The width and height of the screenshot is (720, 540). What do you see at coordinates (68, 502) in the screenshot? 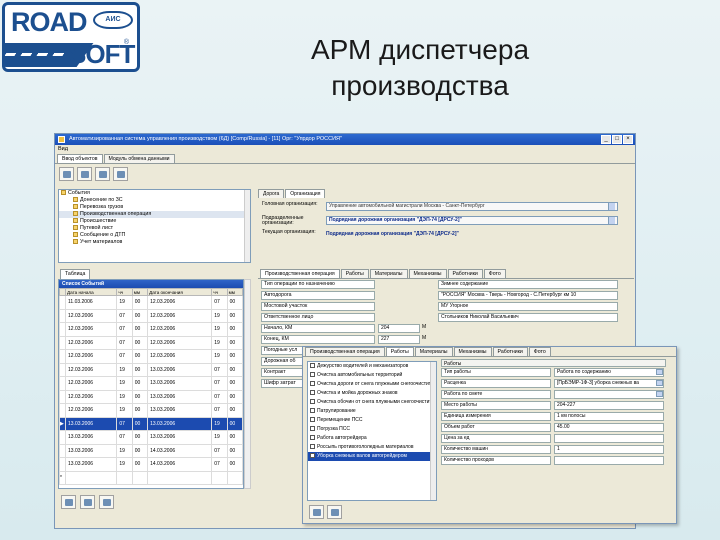
I see `add-record-icon` at bounding box center [68, 502].